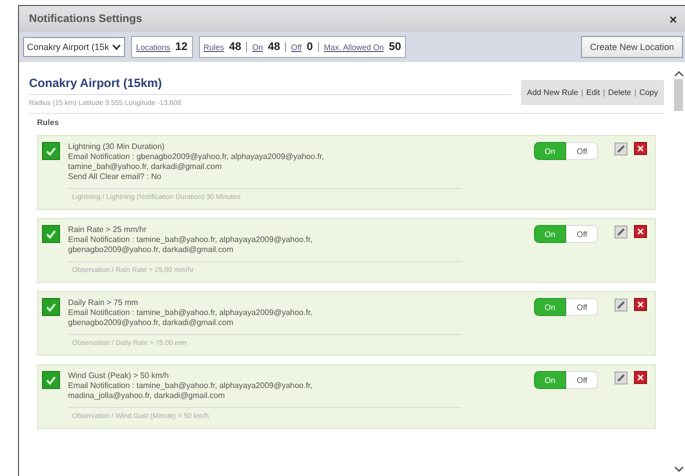  I want to click on rule-text: Daily Rain > 75 mm, so click(104, 303).